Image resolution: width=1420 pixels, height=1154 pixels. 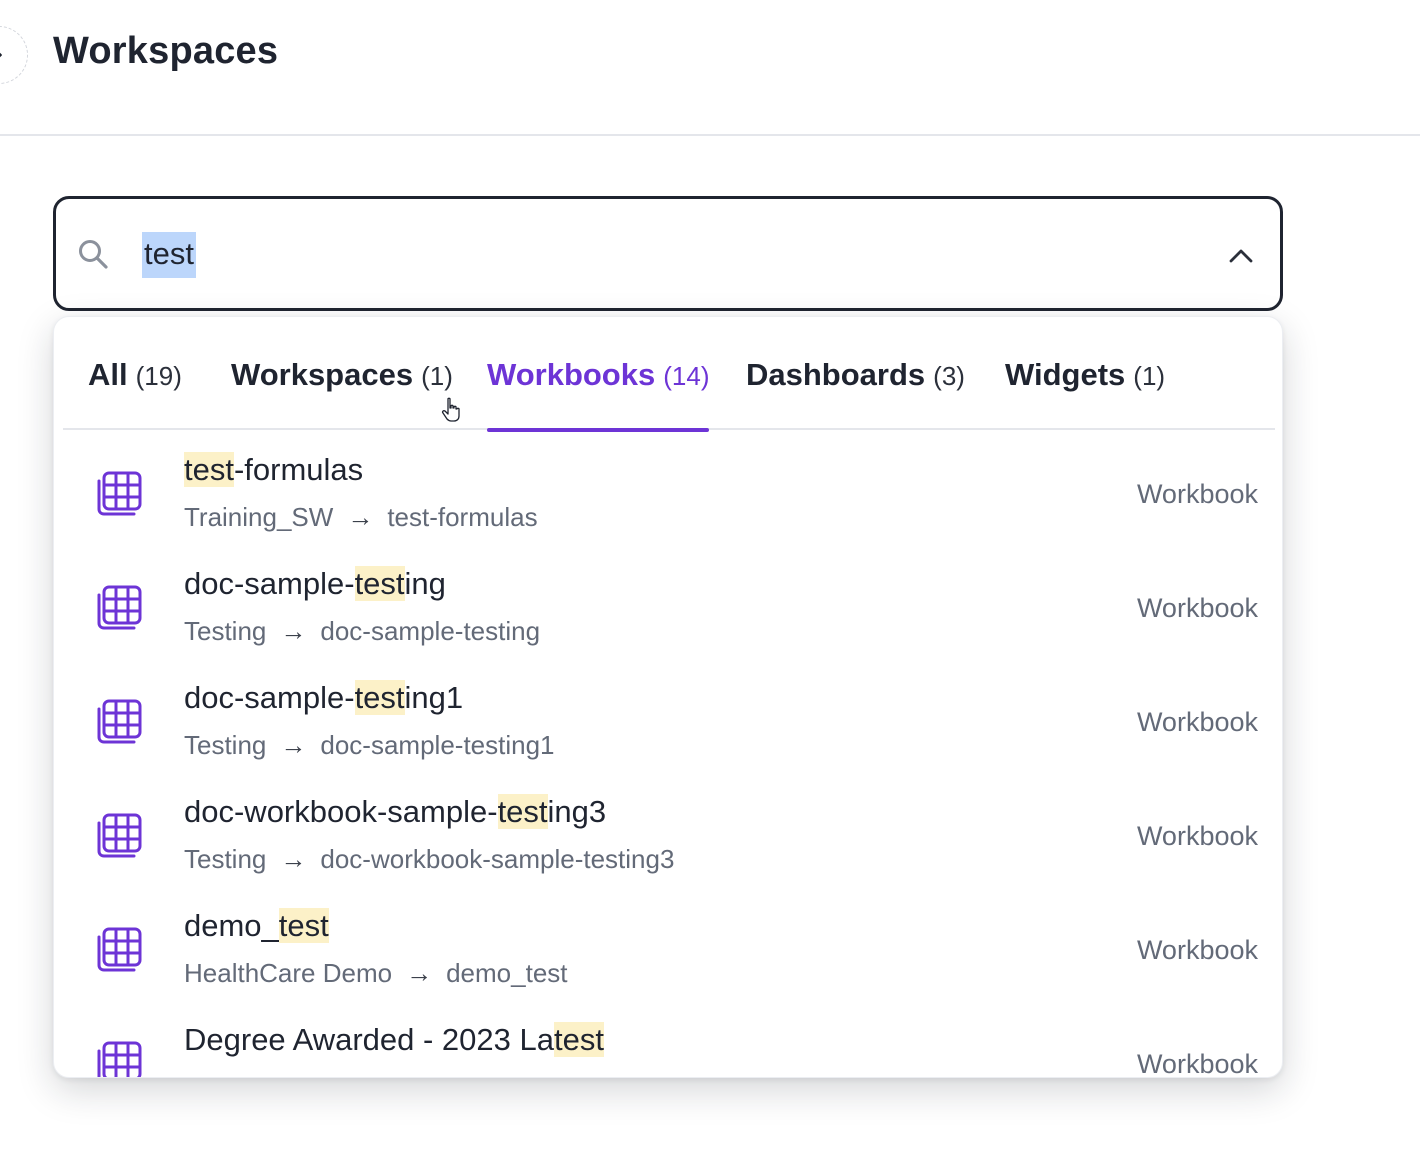 What do you see at coordinates (376, 973) in the screenshot?
I see `result-path: HealthCare Demo → demo_test` at bounding box center [376, 973].